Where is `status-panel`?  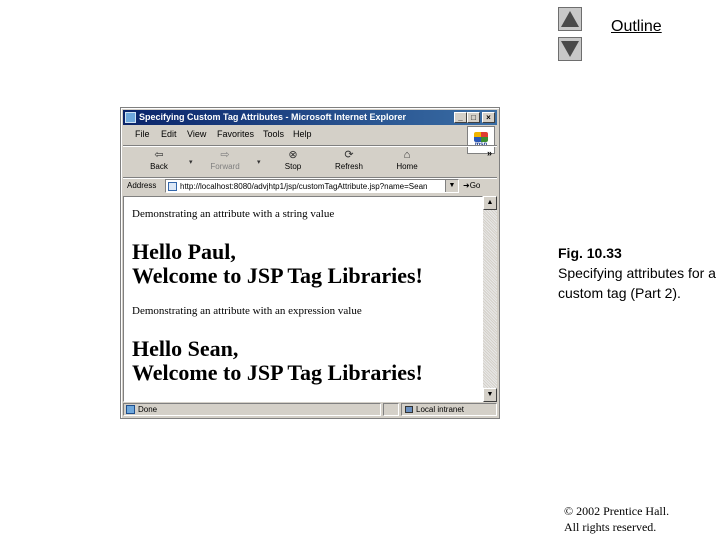
status-panel is located at coordinates (391, 409).